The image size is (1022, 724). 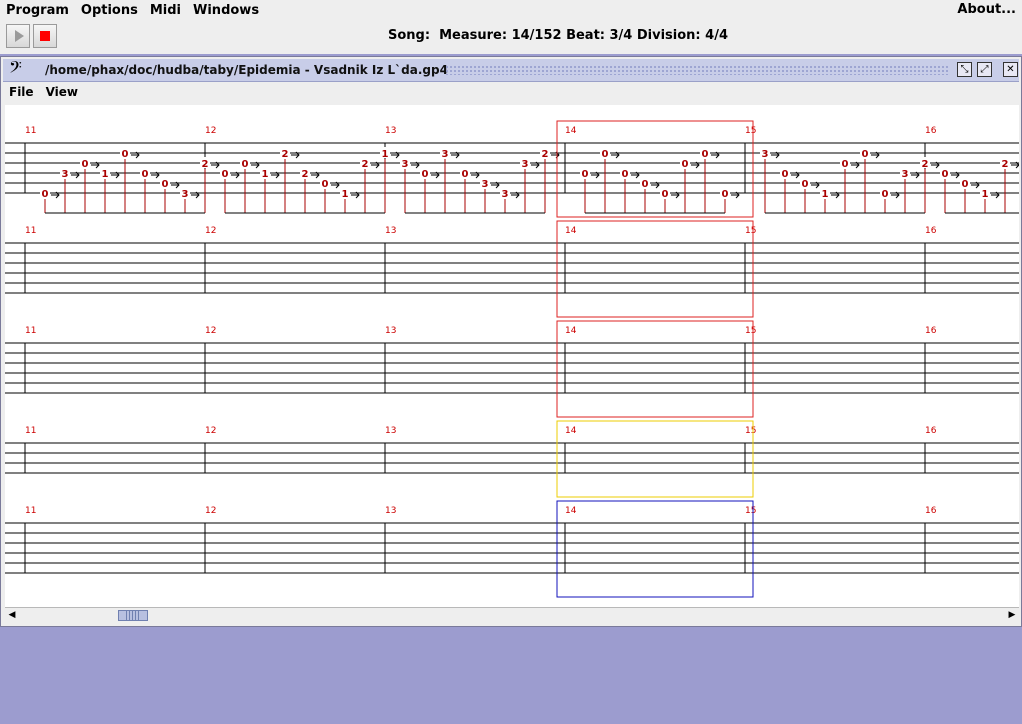 I want to click on iconify-icon: ⤡, so click(x=964, y=69).